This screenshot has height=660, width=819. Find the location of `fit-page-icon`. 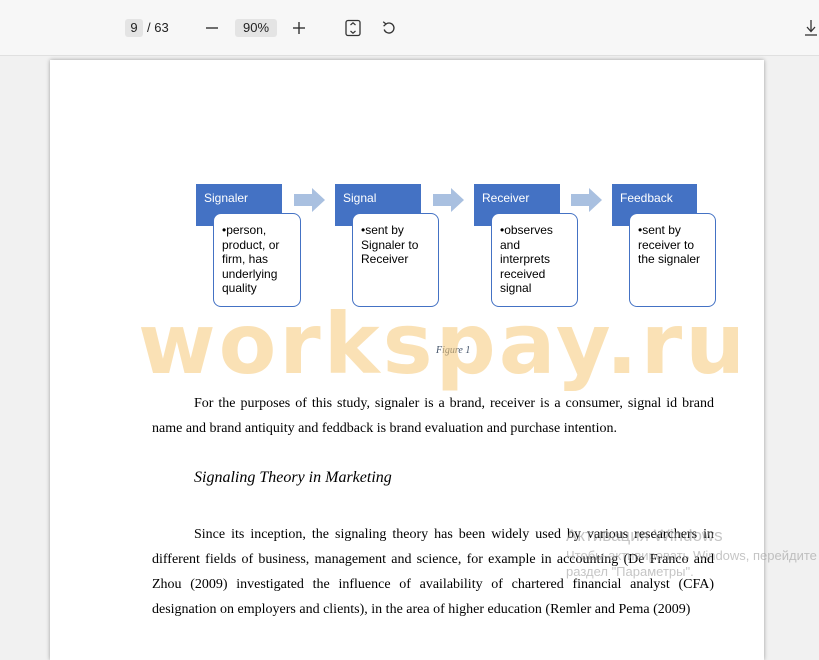

fit-page-icon is located at coordinates (353, 28).